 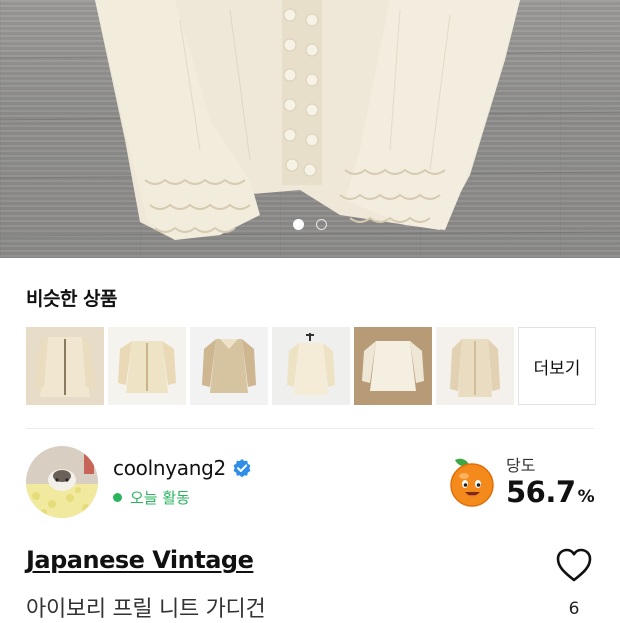 I want to click on sweetness-unit: %, so click(x=586, y=497).